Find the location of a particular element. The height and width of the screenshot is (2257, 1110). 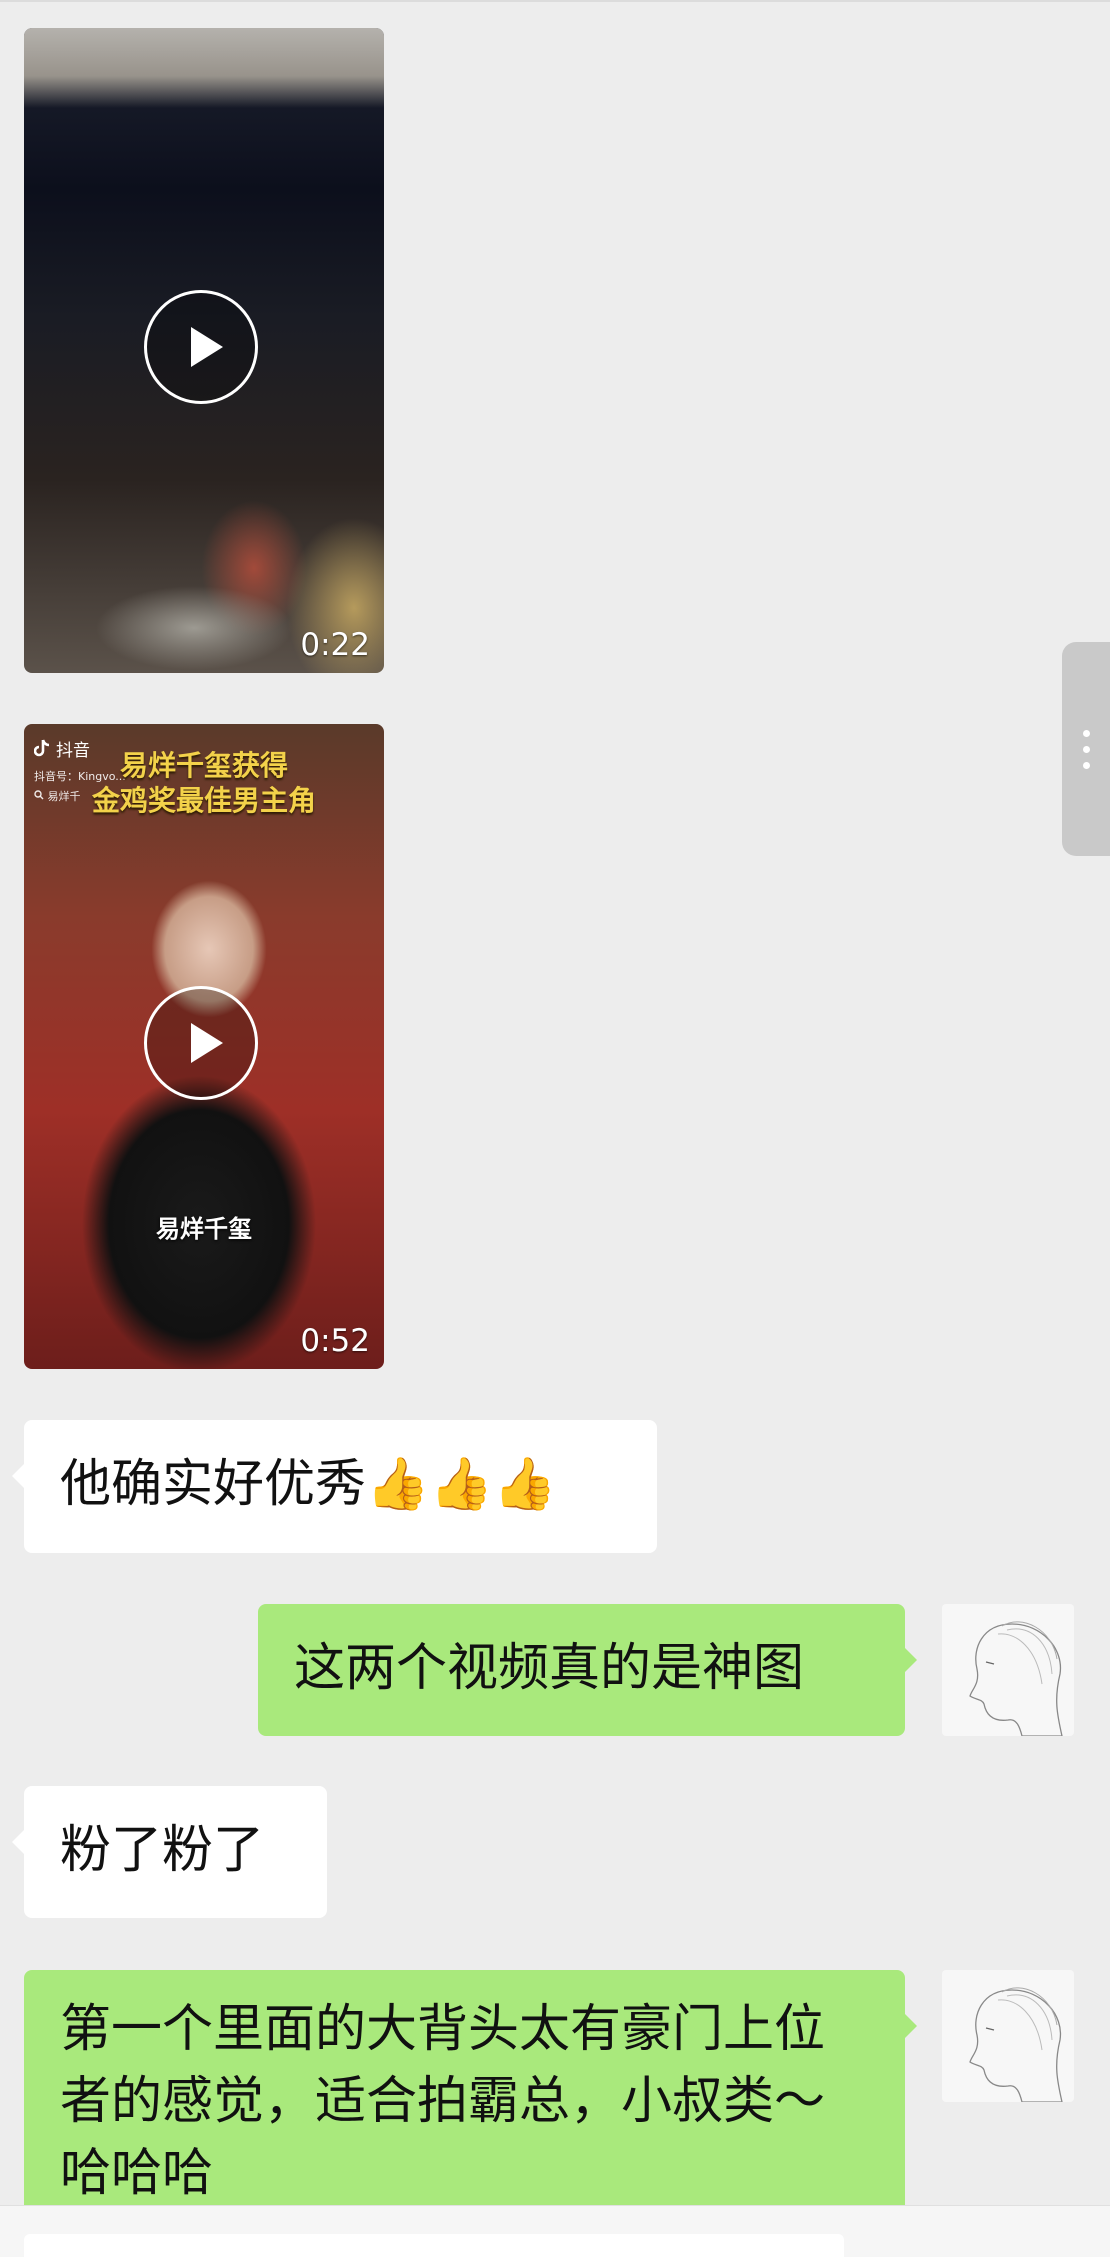

video-duration: 0:52 is located at coordinates (335, 1341).